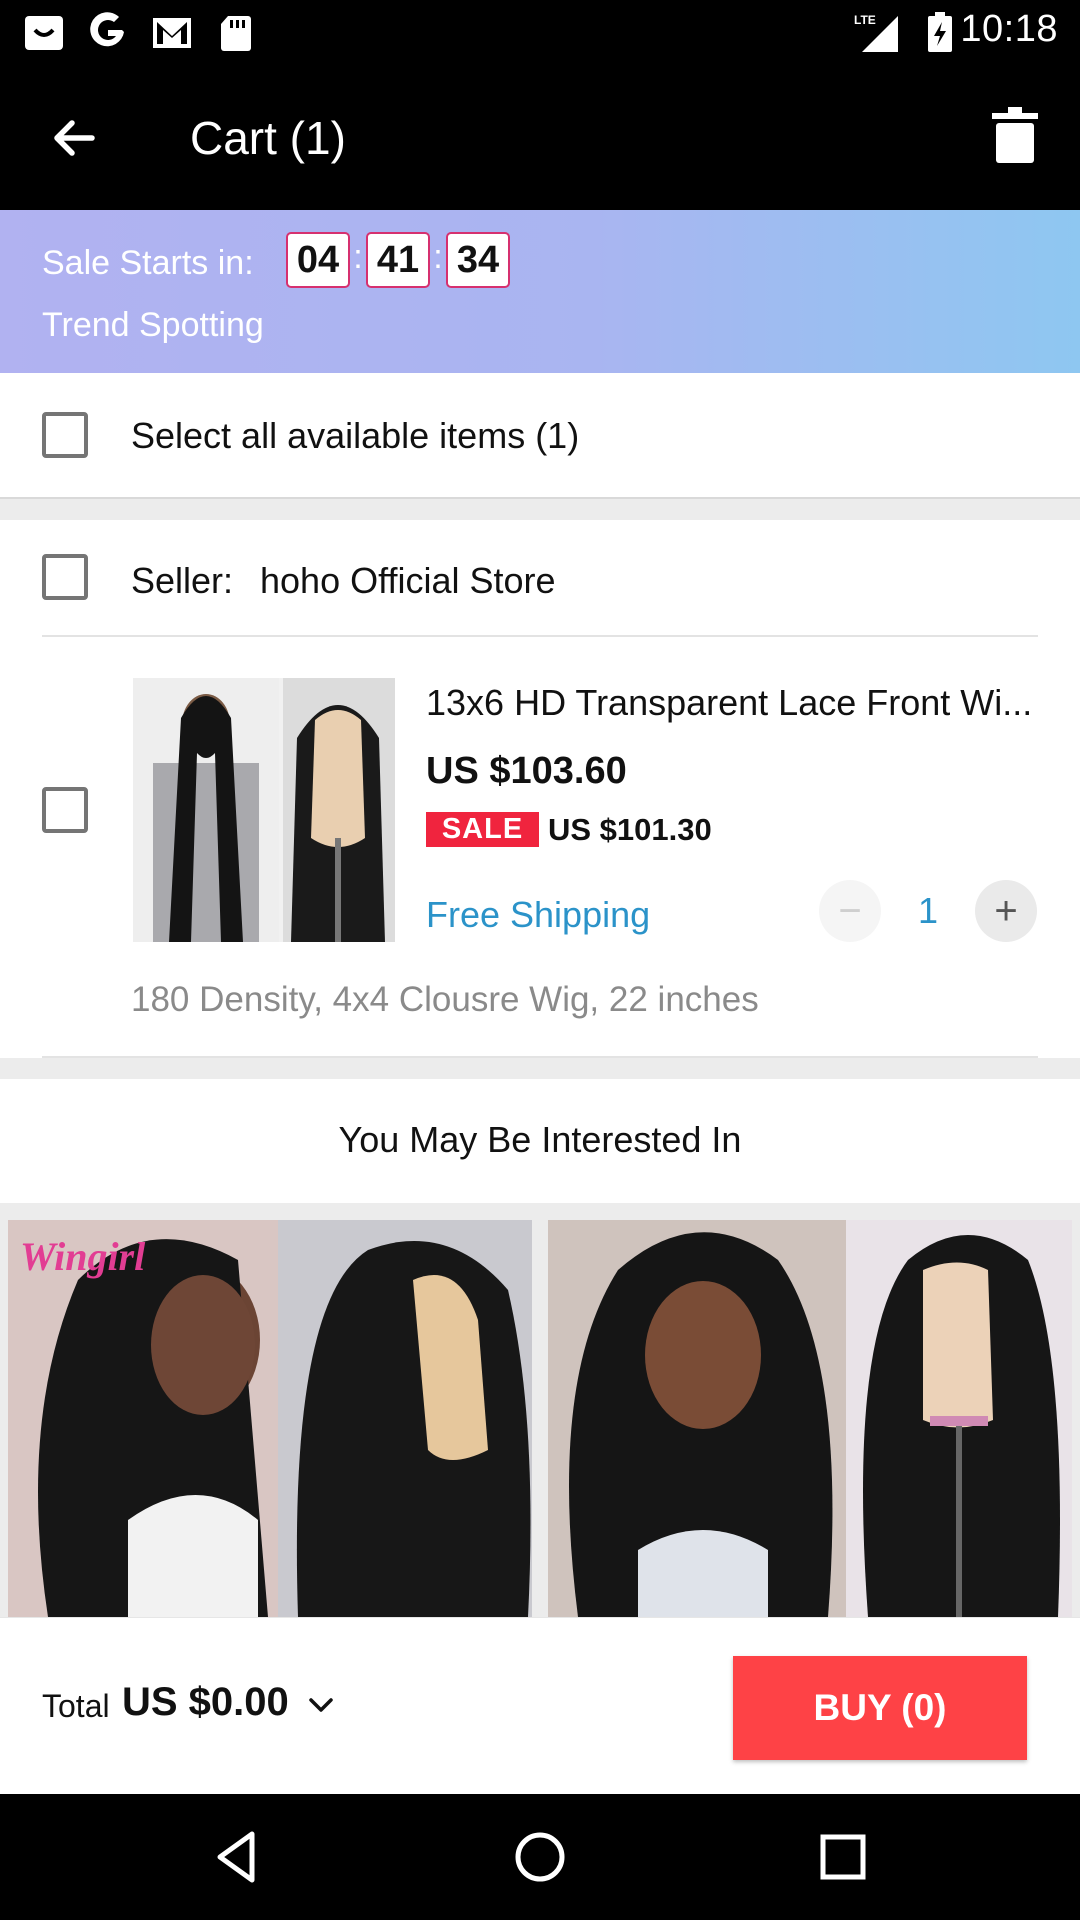 The image size is (1080, 1920). I want to click on status-bar: LTE 10:18, so click(540, 31).